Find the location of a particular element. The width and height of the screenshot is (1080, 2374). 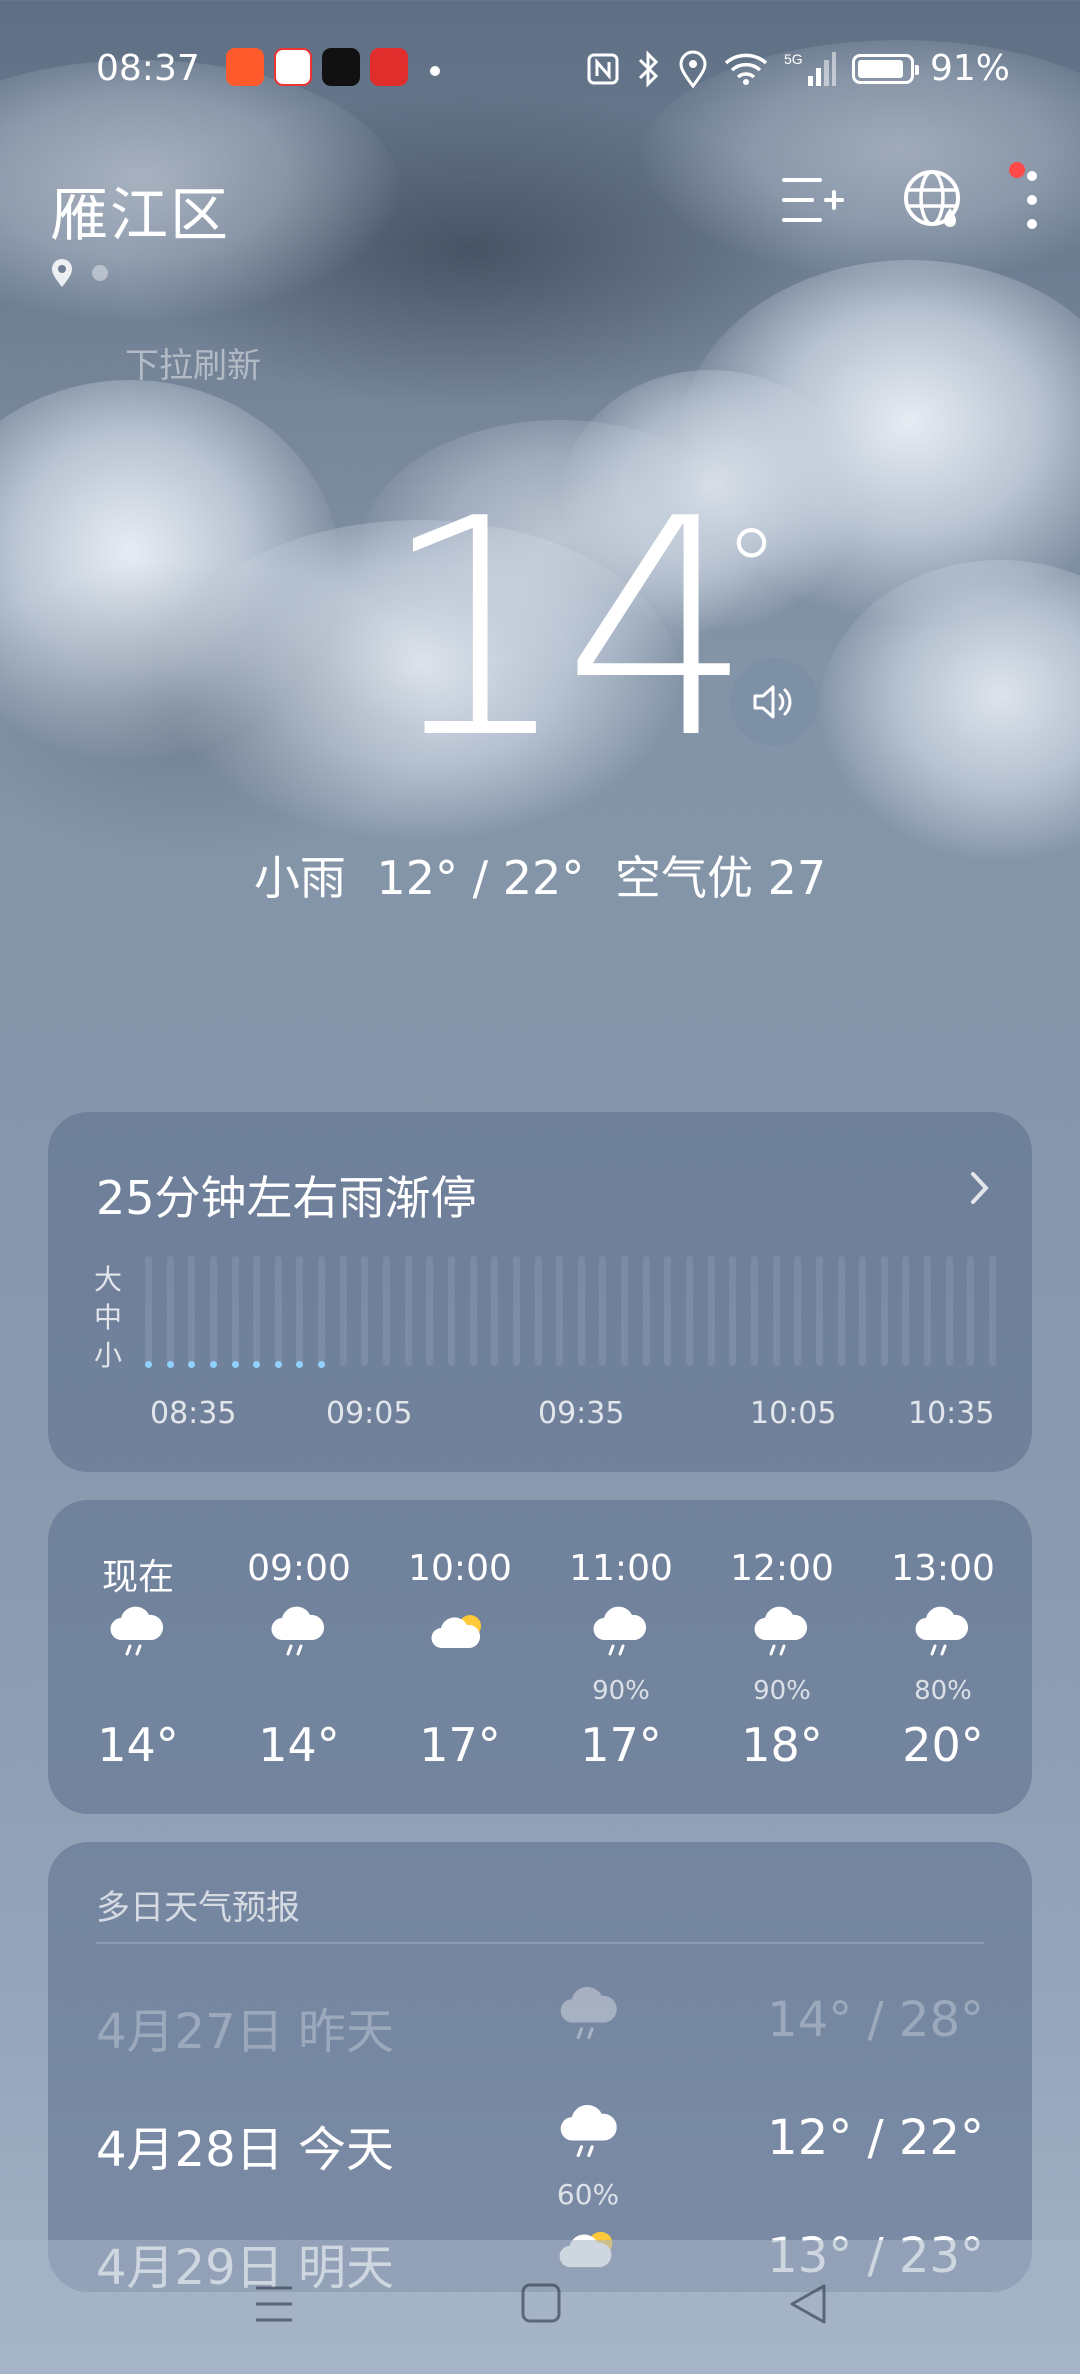

time-tick: 09:05 is located at coordinates (369, 1413).